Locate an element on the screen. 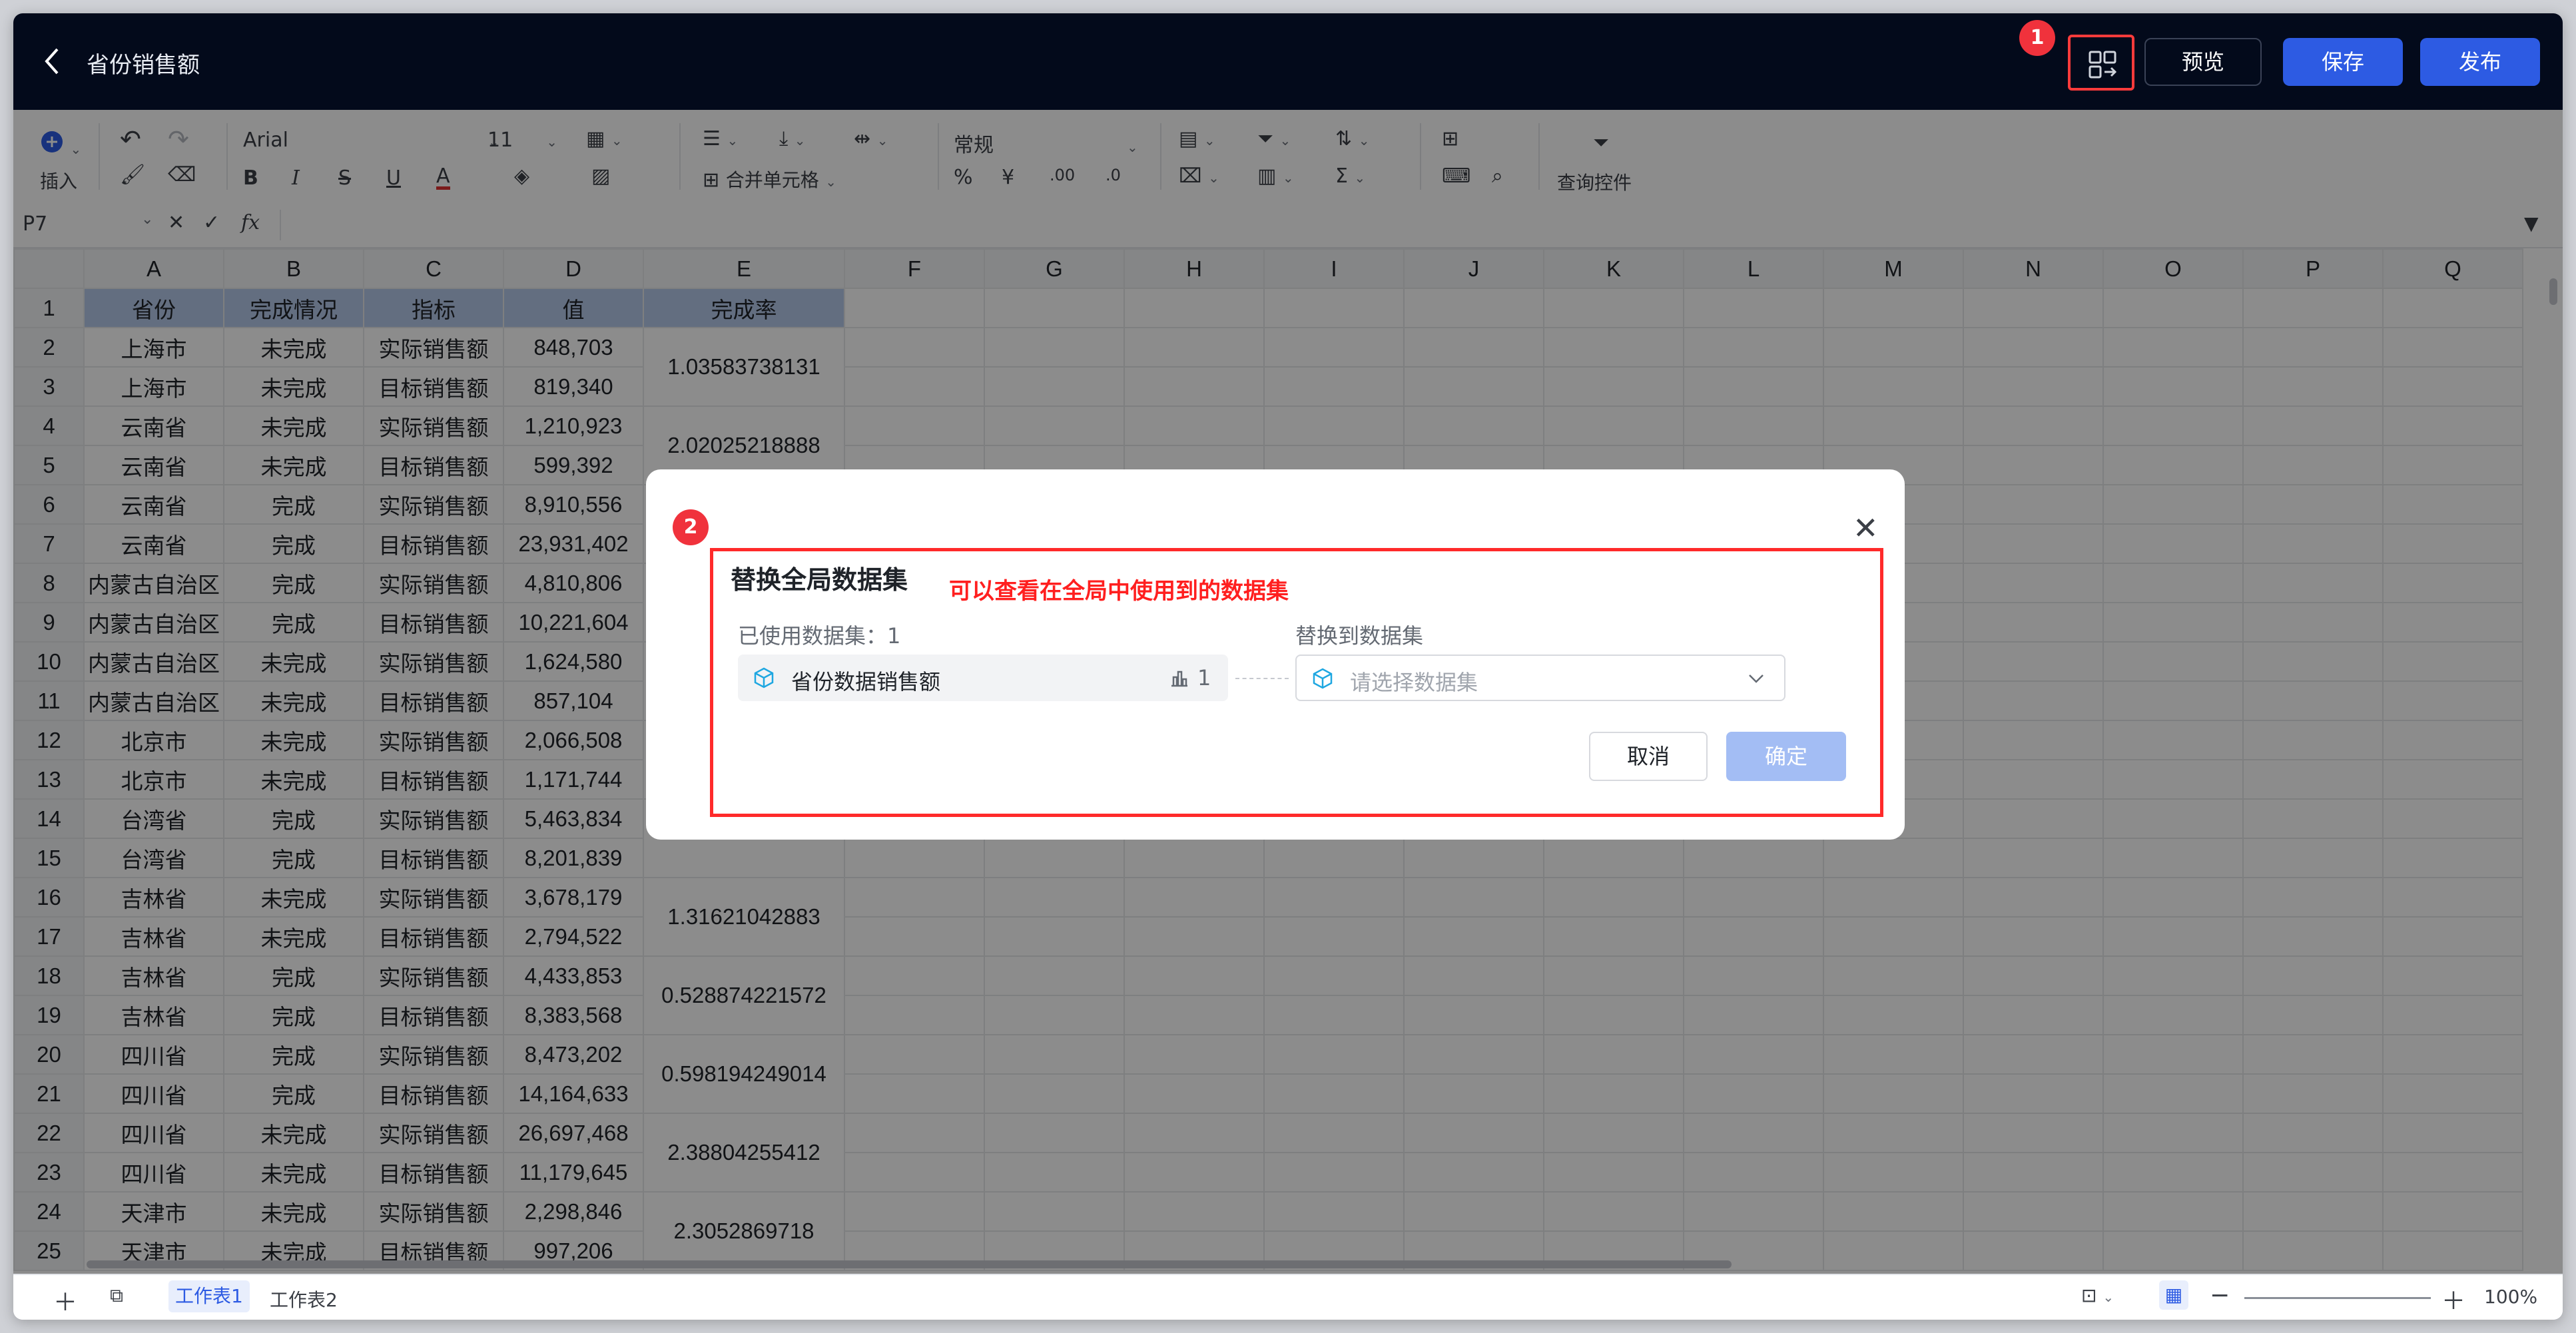 The image size is (2576, 1333). used-dataset-item: 省份数据销售额 1 is located at coordinates (983, 678).